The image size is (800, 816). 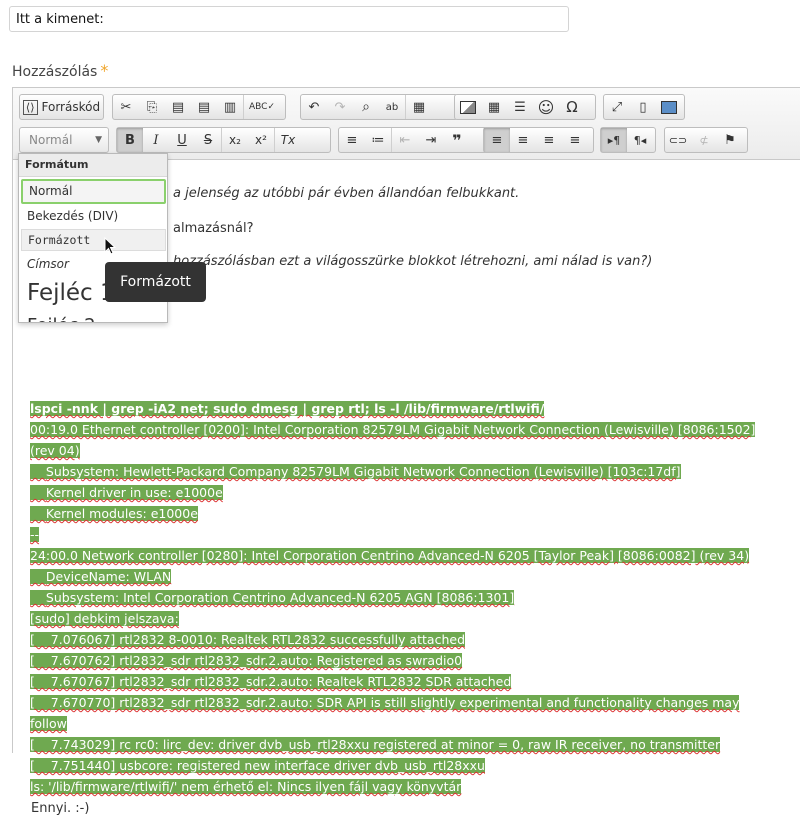 I want to click on undo-button: ↶, so click(x=314, y=107).